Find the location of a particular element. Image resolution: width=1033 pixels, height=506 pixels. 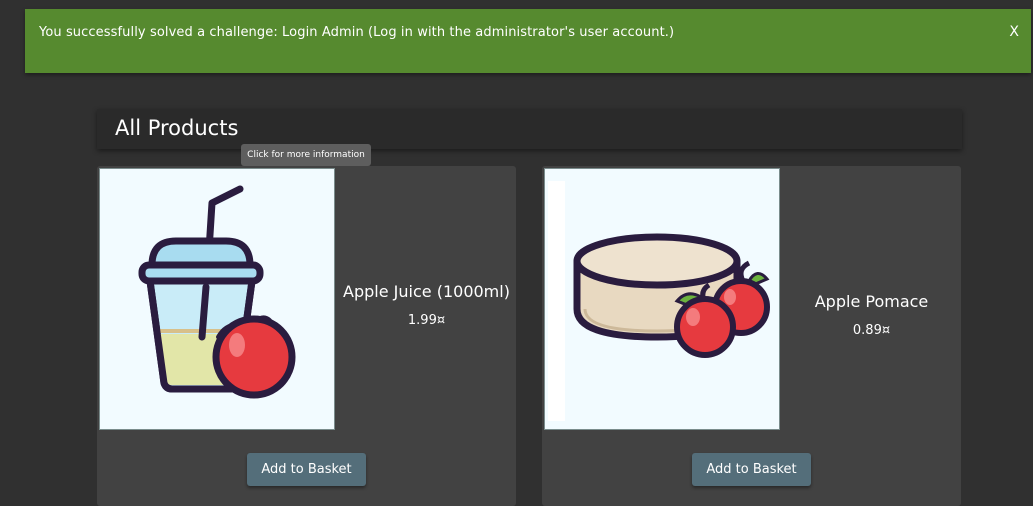

tooltip: Click for more information is located at coordinates (306, 155).